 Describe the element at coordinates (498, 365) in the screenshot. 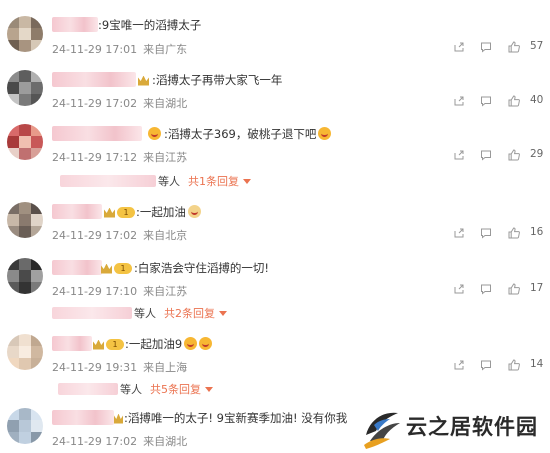

I see `comment-actions: 14` at that location.